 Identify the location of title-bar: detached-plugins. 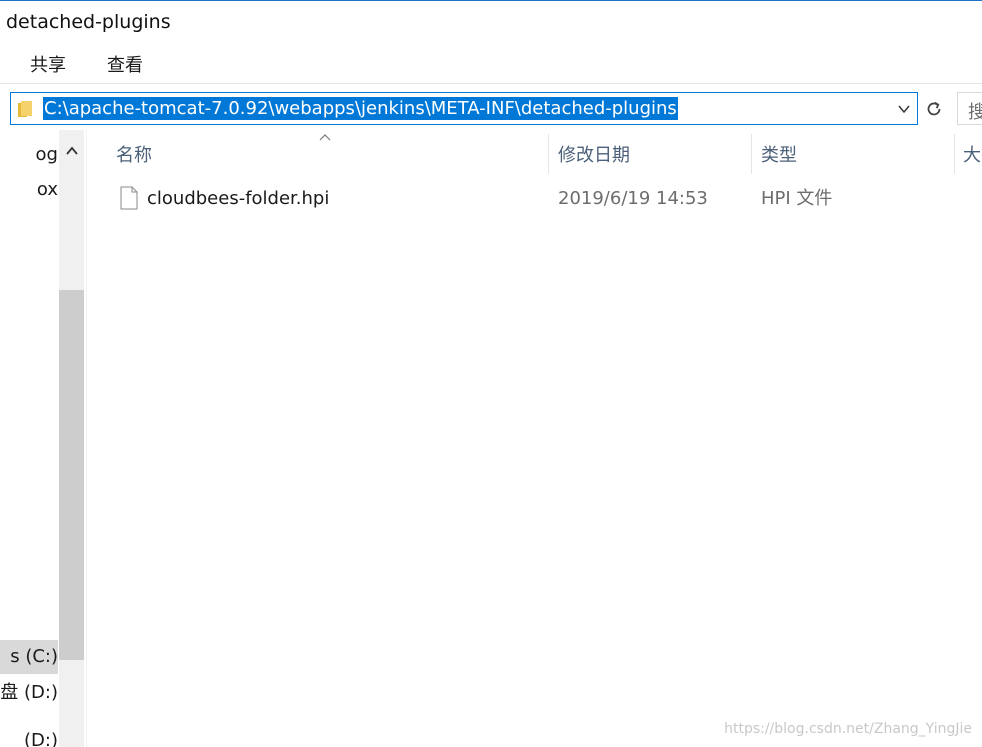
(491, 21).